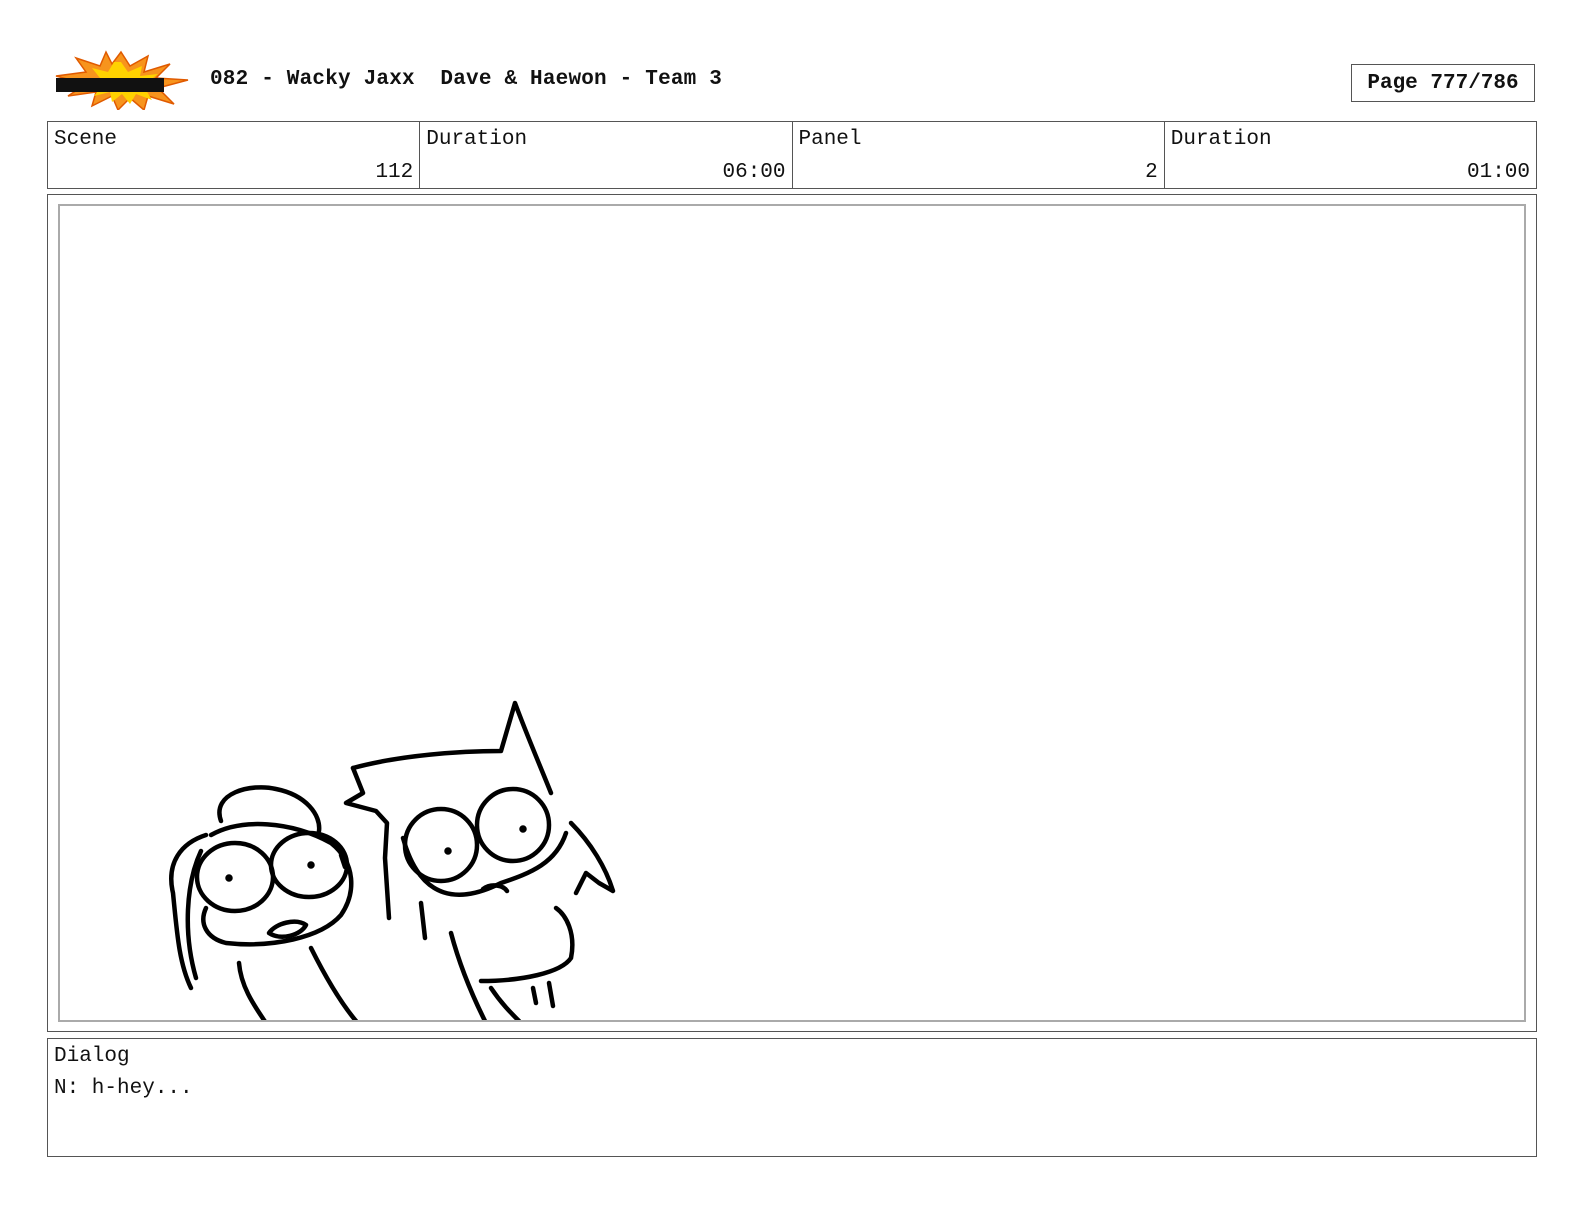 The height and width of the screenshot is (1225, 1582). Describe the element at coordinates (466, 79) in the screenshot. I see `storyboard-title: 082 - Wacky Jaxx Dave & Haewon - Team 3` at that location.